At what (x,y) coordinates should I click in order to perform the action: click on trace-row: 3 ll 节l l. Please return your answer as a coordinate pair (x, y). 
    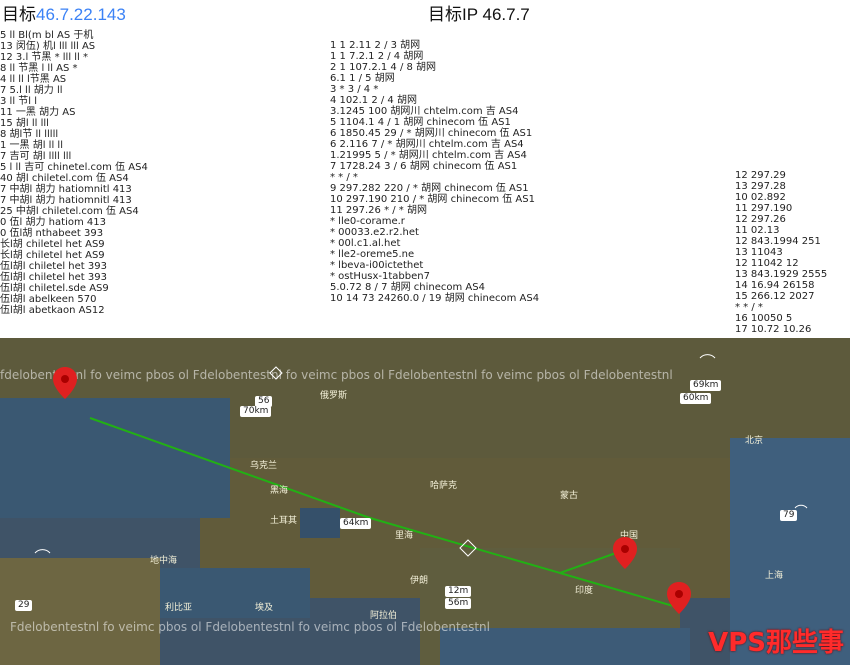
    Looking at the image, I should click on (19, 101).